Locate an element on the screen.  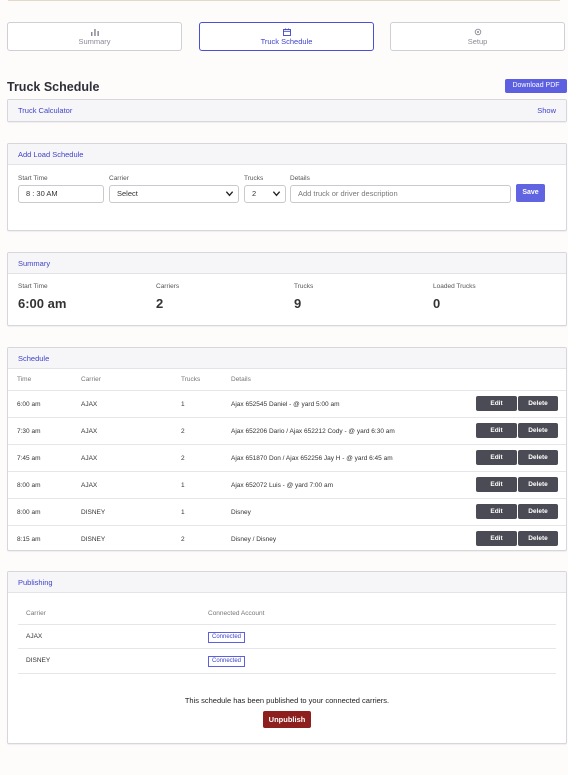
summary-trucks-value: 9 is located at coordinates (298, 303).